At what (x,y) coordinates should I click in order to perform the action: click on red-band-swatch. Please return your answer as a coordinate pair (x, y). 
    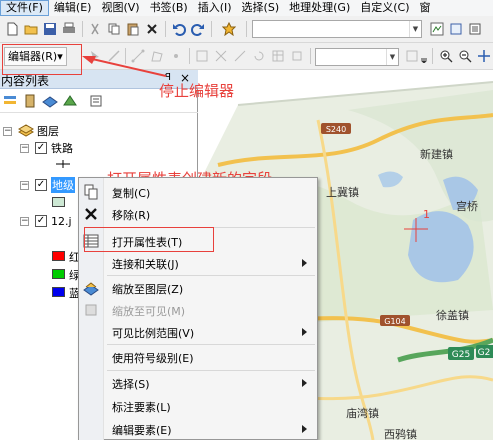
    Looking at the image, I should click on (58, 256).